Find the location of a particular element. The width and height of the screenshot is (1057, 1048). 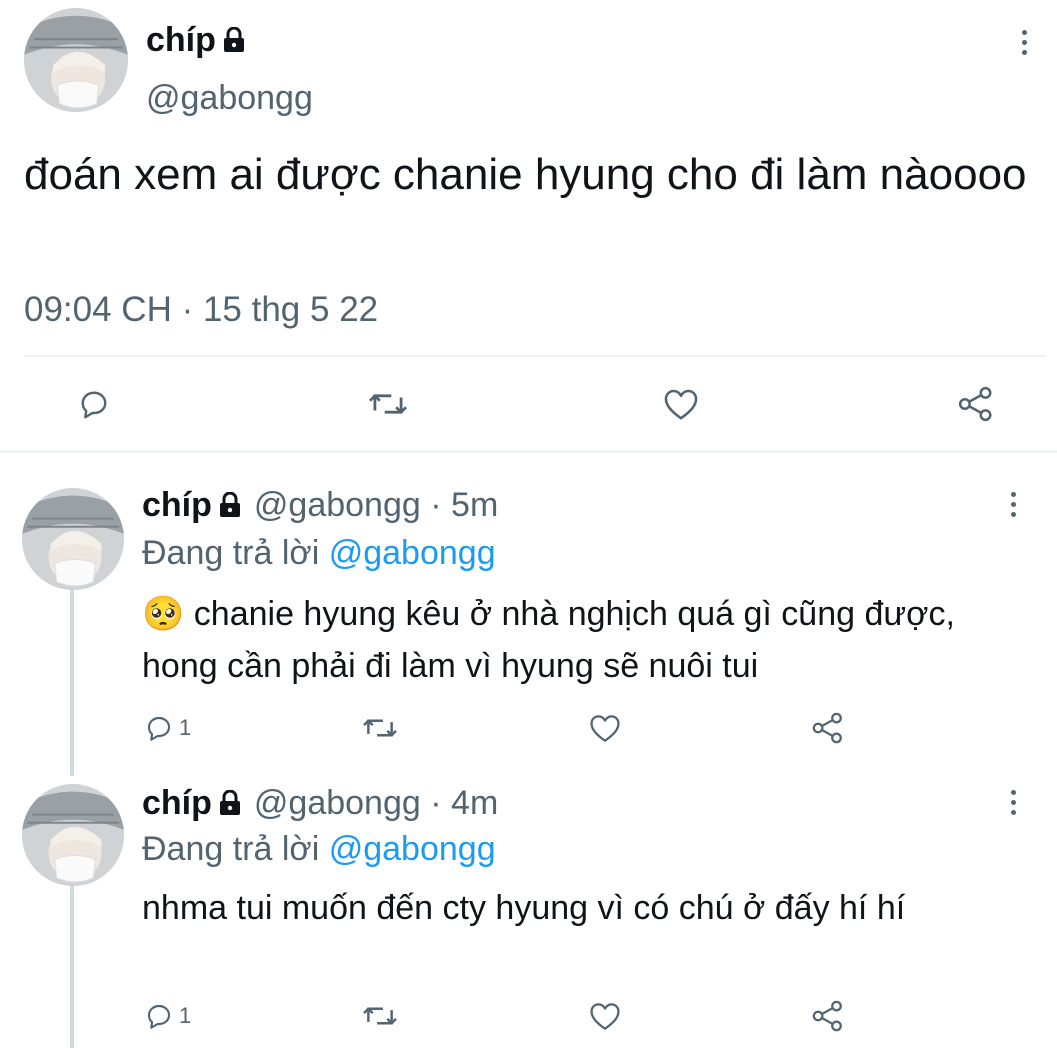

reply-button is located at coordinates (94, 404).